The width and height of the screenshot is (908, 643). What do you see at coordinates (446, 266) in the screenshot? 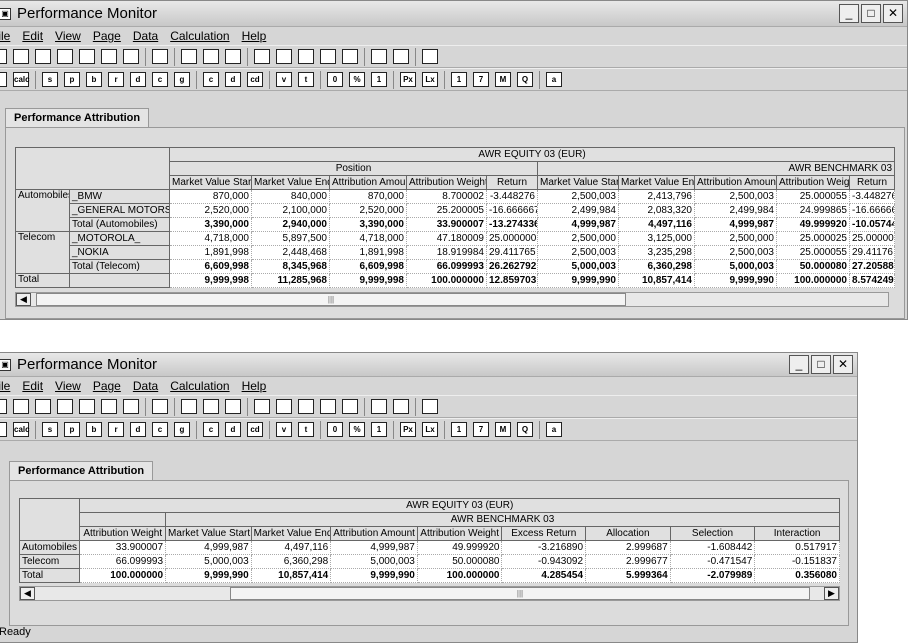
I see `data-cell: 66.099993` at bounding box center [446, 266].